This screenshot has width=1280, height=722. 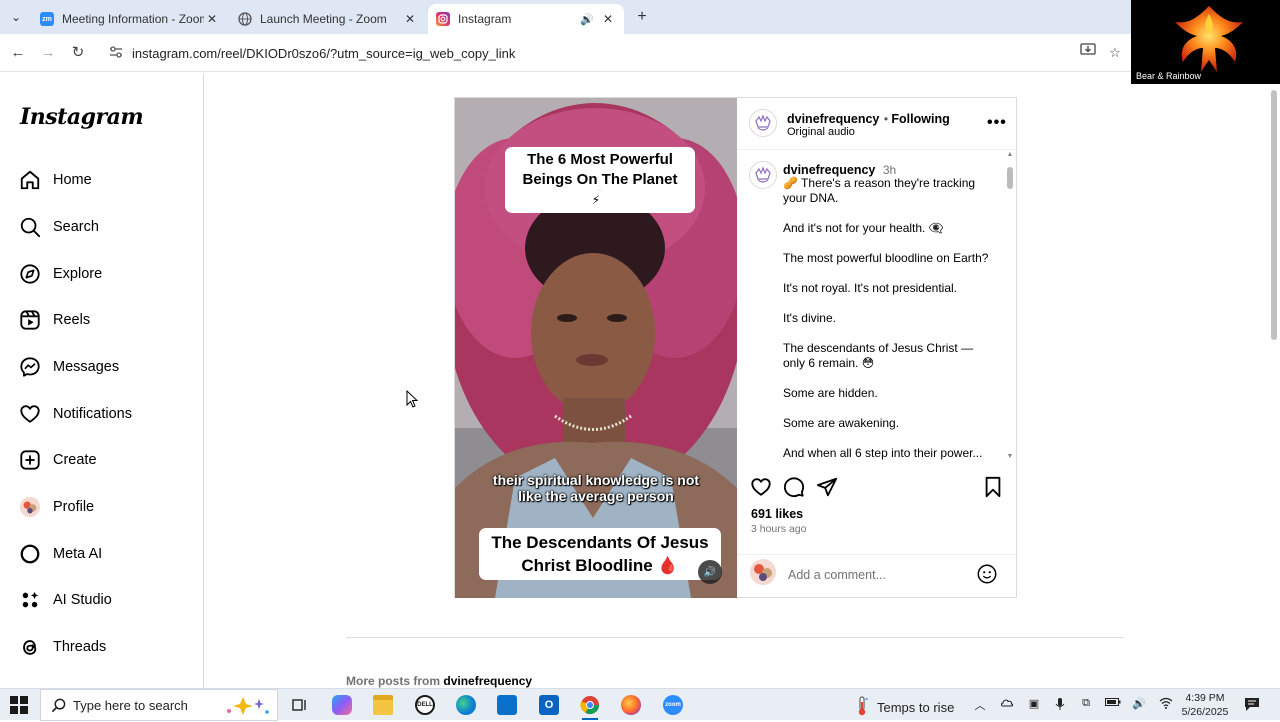 I want to click on caption-author-avatar, so click(x=763, y=175).